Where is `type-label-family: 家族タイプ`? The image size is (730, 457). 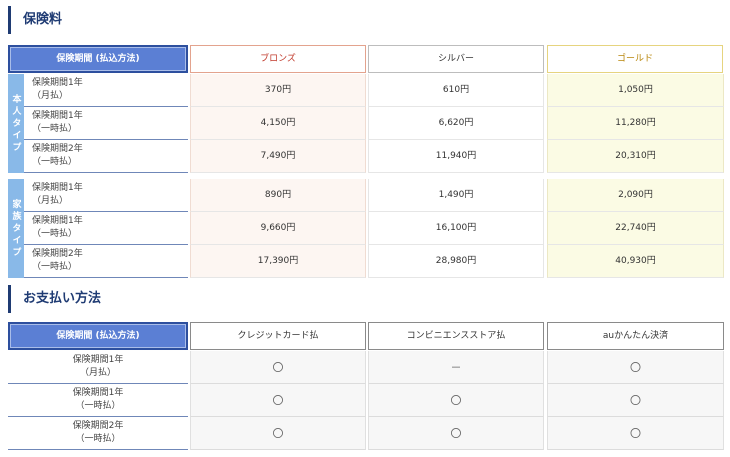 type-label-family: 家族タイプ is located at coordinates (16, 228).